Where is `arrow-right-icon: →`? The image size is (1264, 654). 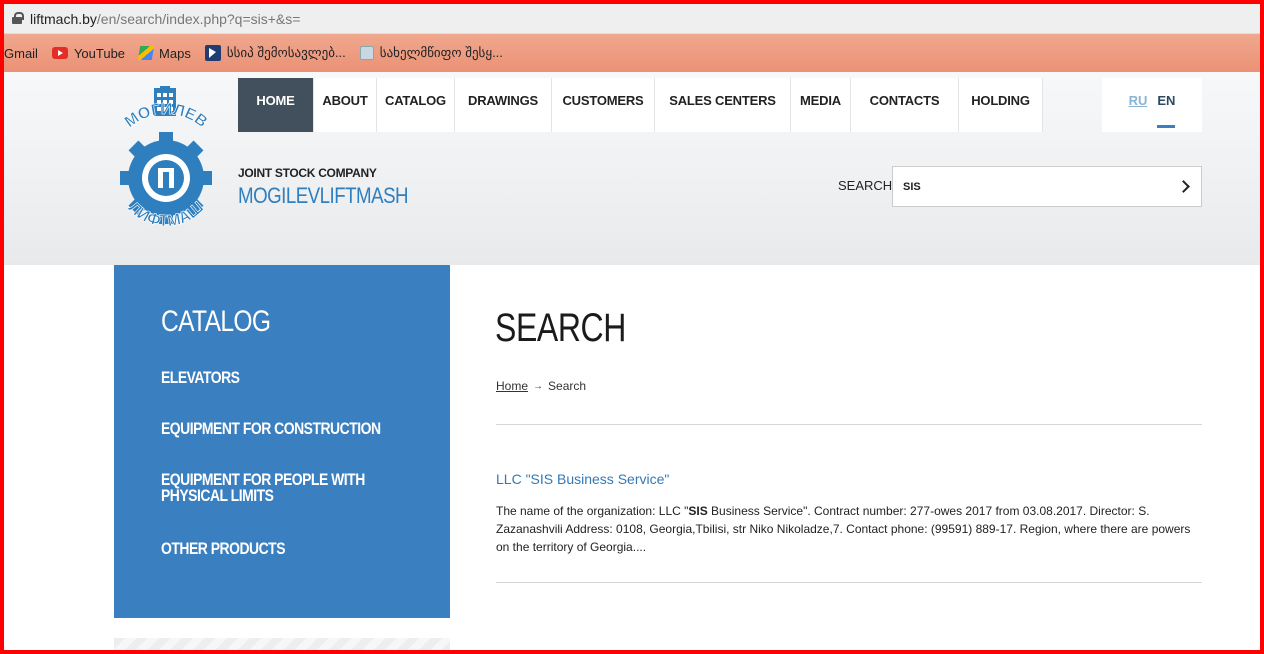 arrow-right-icon: → is located at coordinates (538, 386).